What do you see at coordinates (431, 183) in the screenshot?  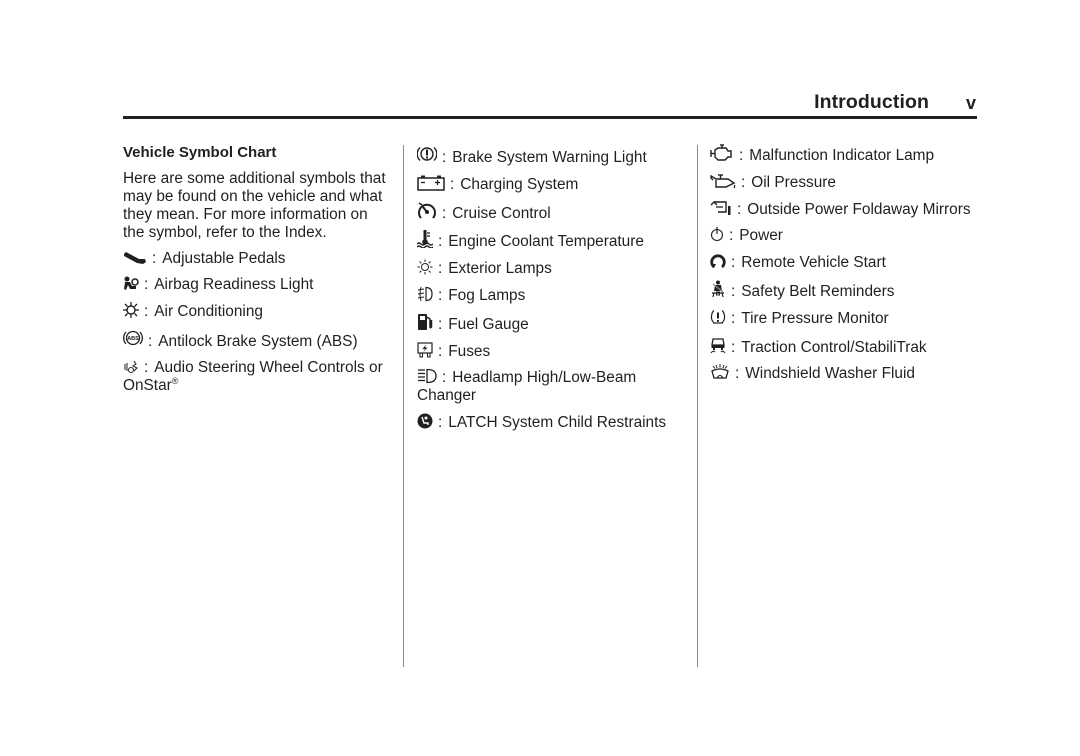 I see `battery-icon` at bounding box center [431, 183].